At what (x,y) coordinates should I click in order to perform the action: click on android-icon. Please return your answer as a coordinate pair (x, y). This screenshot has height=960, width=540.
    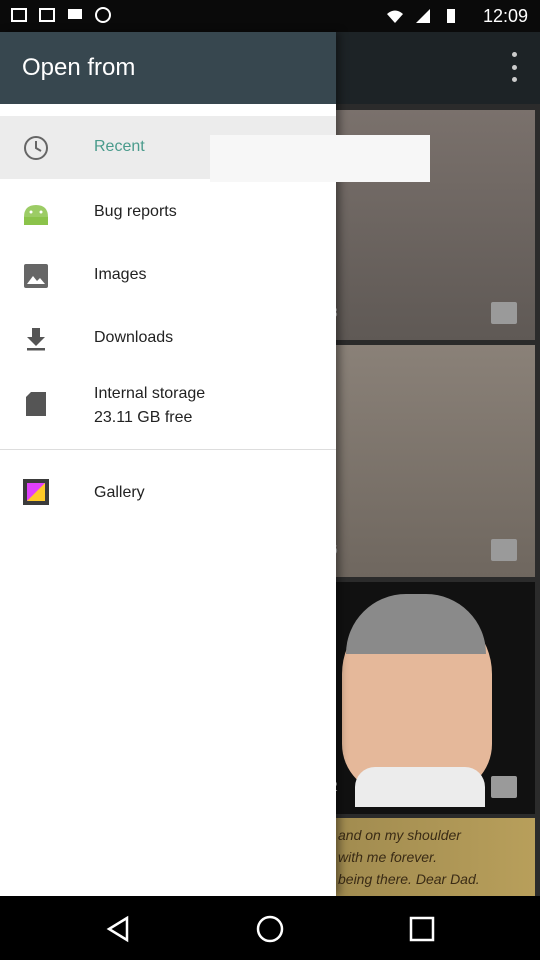
    Looking at the image, I should click on (36, 215).